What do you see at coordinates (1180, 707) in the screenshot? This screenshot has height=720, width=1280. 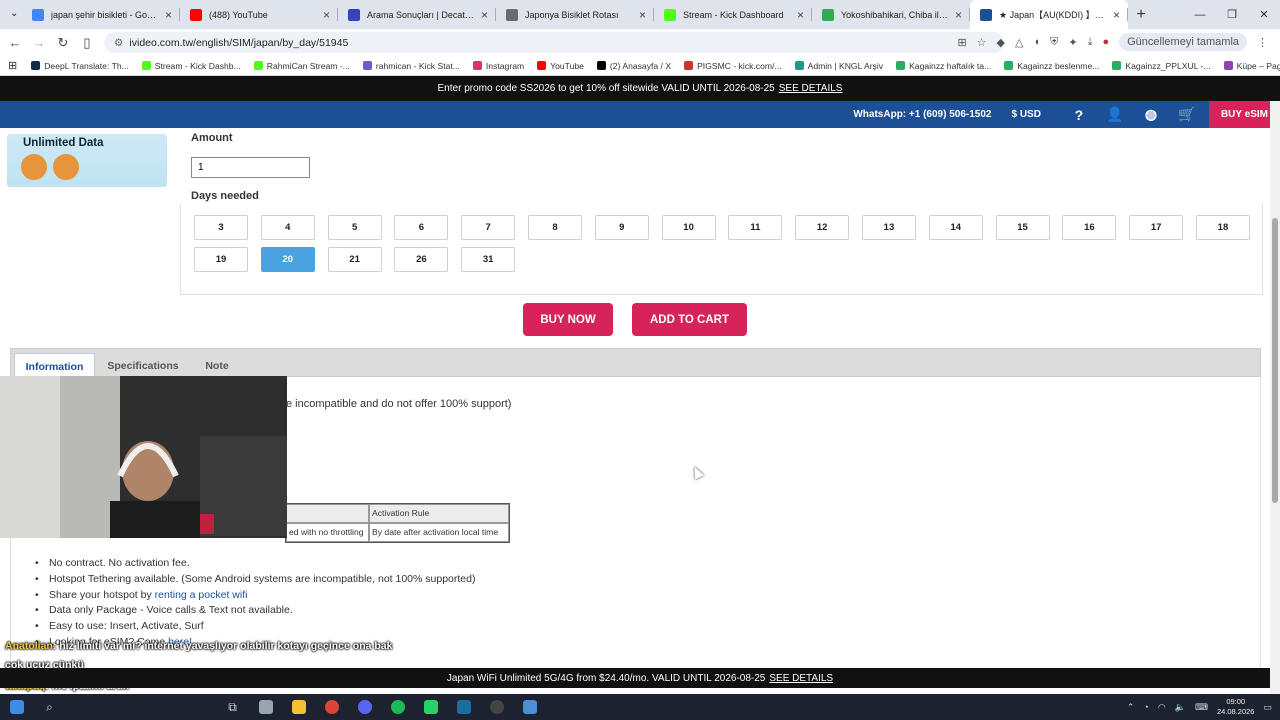 I see `volume-icon: 🔈` at bounding box center [1180, 707].